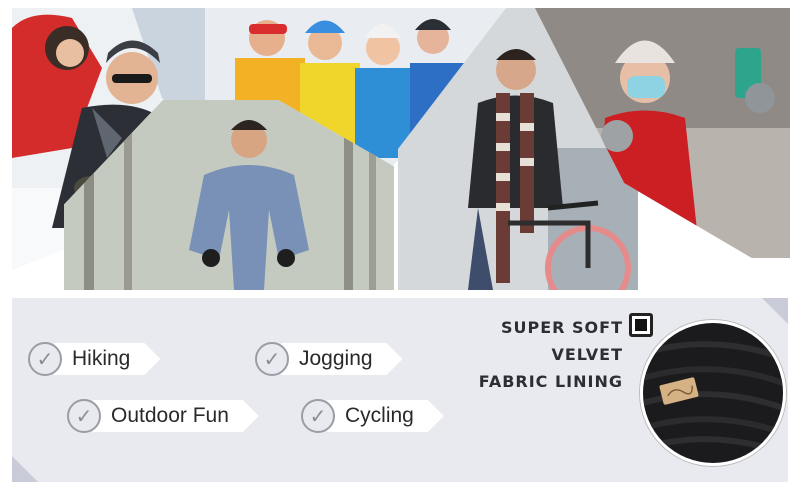 The width and height of the screenshot is (800, 494). What do you see at coordinates (713, 393) in the screenshot?
I see `fabric-closeup-image` at bounding box center [713, 393].